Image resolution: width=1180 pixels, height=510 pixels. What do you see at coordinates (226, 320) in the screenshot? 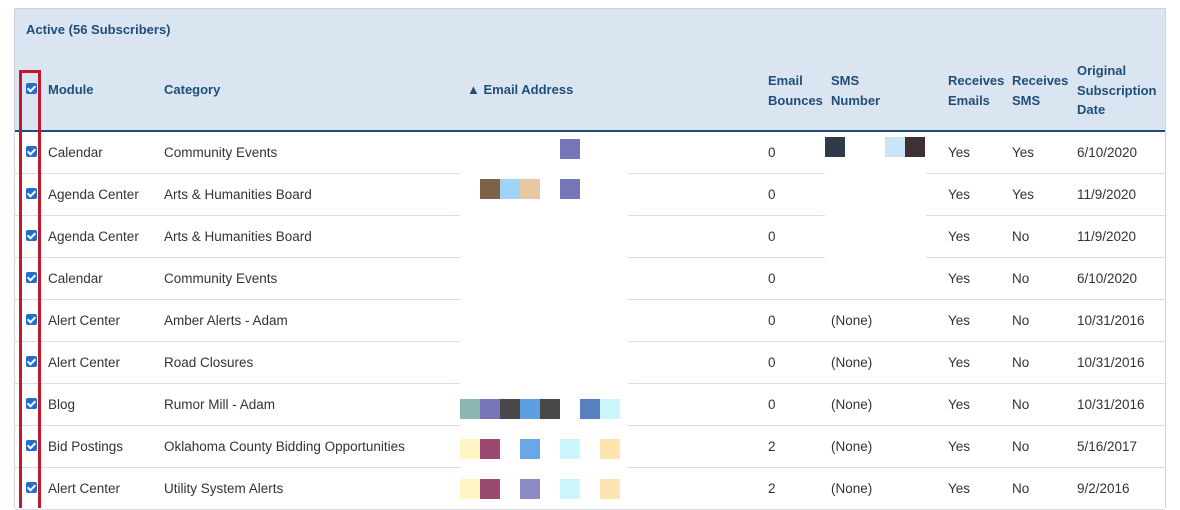
I see `category-cell: Amber Alerts - Adam` at bounding box center [226, 320].